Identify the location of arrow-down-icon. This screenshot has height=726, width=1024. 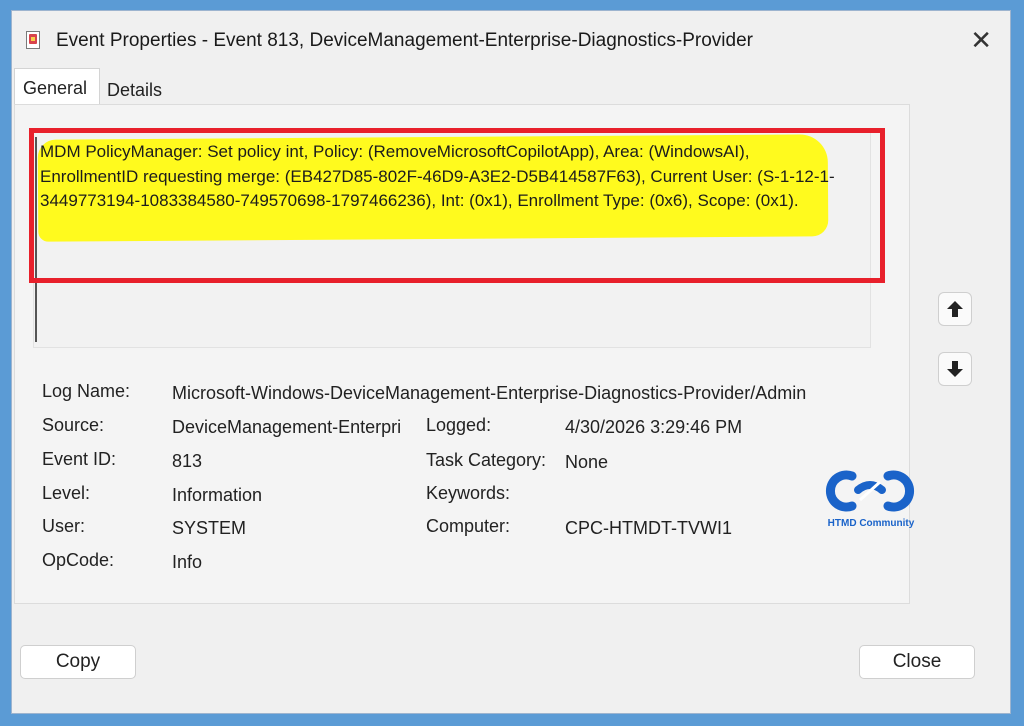
(955, 369).